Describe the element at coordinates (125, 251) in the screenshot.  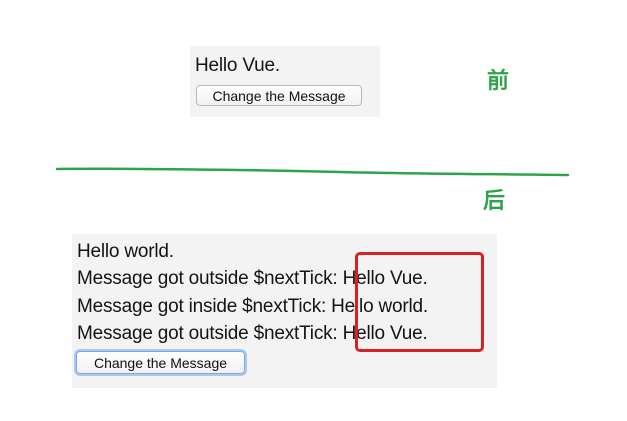
I see `after-line-1: Hello world.` at that location.